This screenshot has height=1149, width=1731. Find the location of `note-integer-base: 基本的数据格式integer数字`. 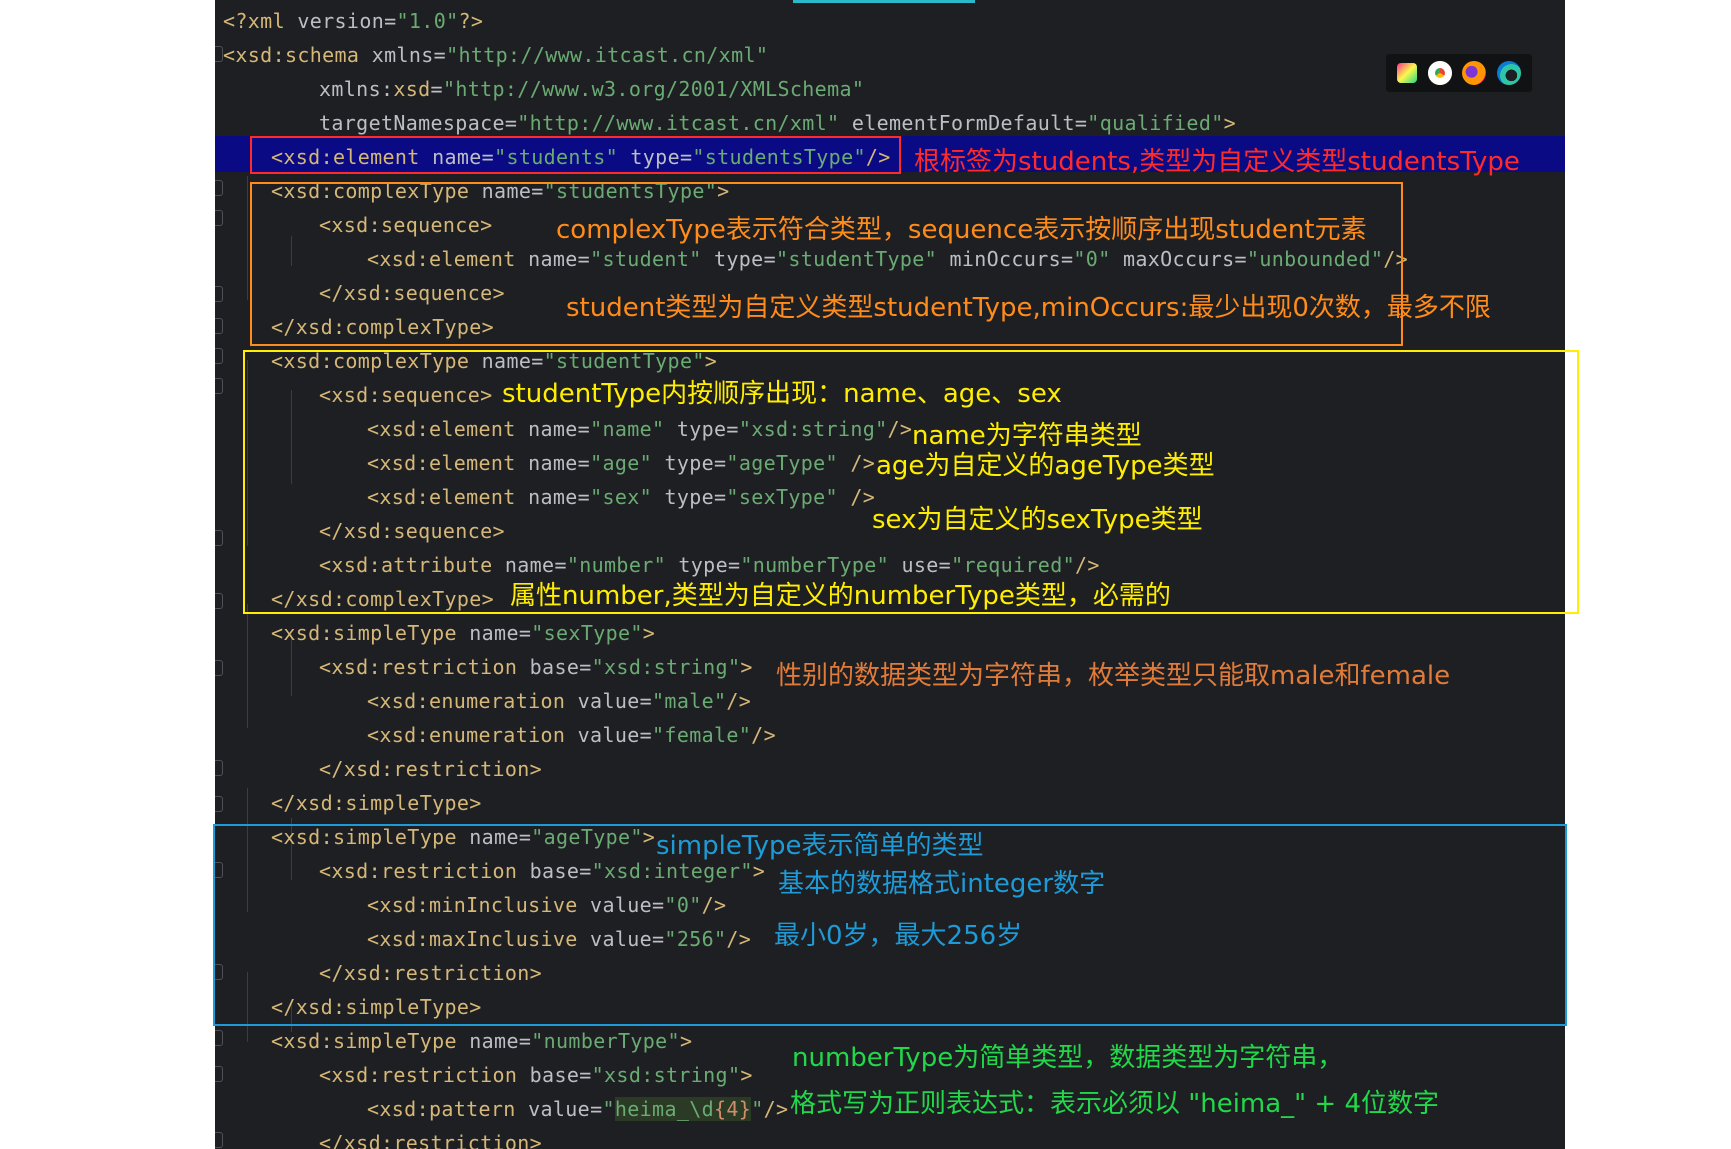

note-integer-base: 基本的数据格式integer数字 is located at coordinates (942, 884).